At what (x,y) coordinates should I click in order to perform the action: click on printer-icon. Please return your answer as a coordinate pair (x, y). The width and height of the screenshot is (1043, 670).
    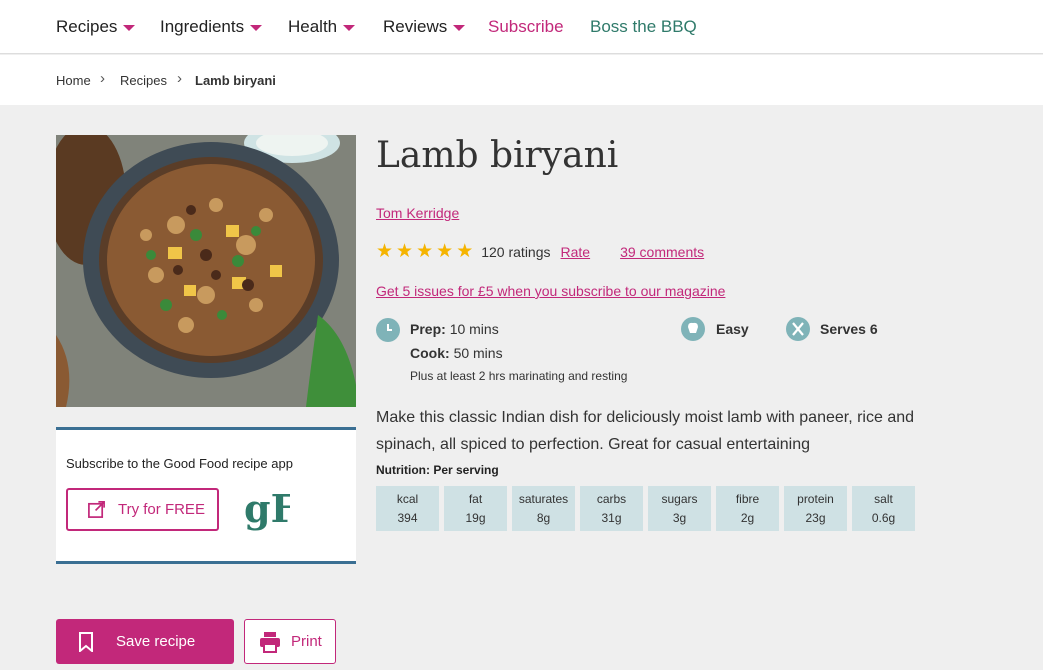
    Looking at the image, I should click on (270, 642).